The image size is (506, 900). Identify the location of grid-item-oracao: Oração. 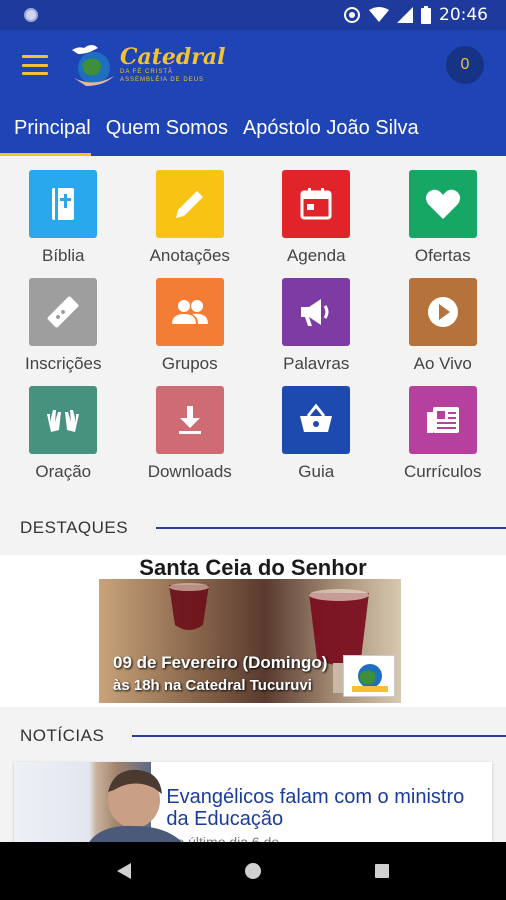
(63, 434).